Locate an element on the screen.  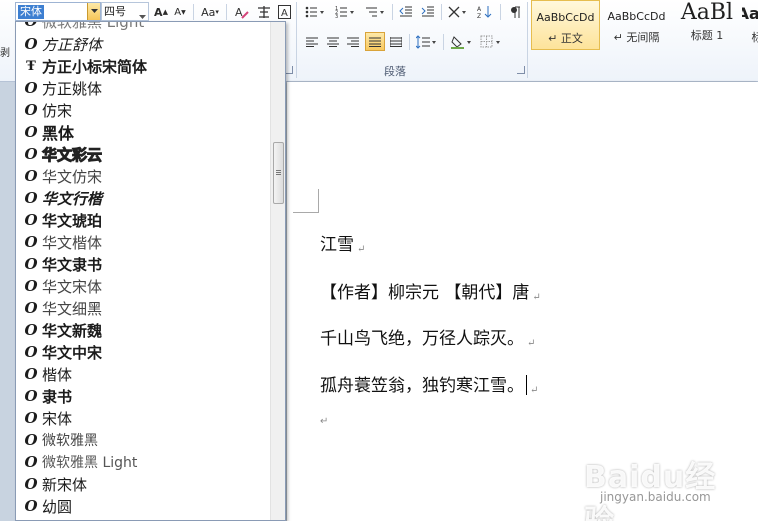
increase-indent-icon is located at coordinates (428, 12).